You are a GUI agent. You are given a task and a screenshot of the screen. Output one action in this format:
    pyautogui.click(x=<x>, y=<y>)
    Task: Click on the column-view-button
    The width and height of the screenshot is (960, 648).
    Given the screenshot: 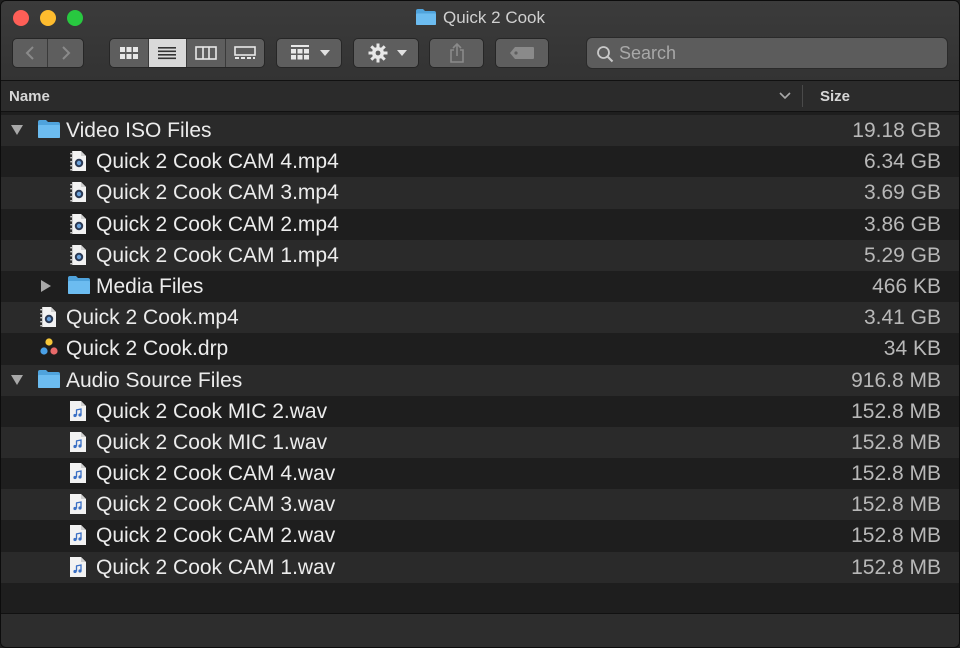 What is the action you would take?
    pyautogui.click(x=206, y=53)
    